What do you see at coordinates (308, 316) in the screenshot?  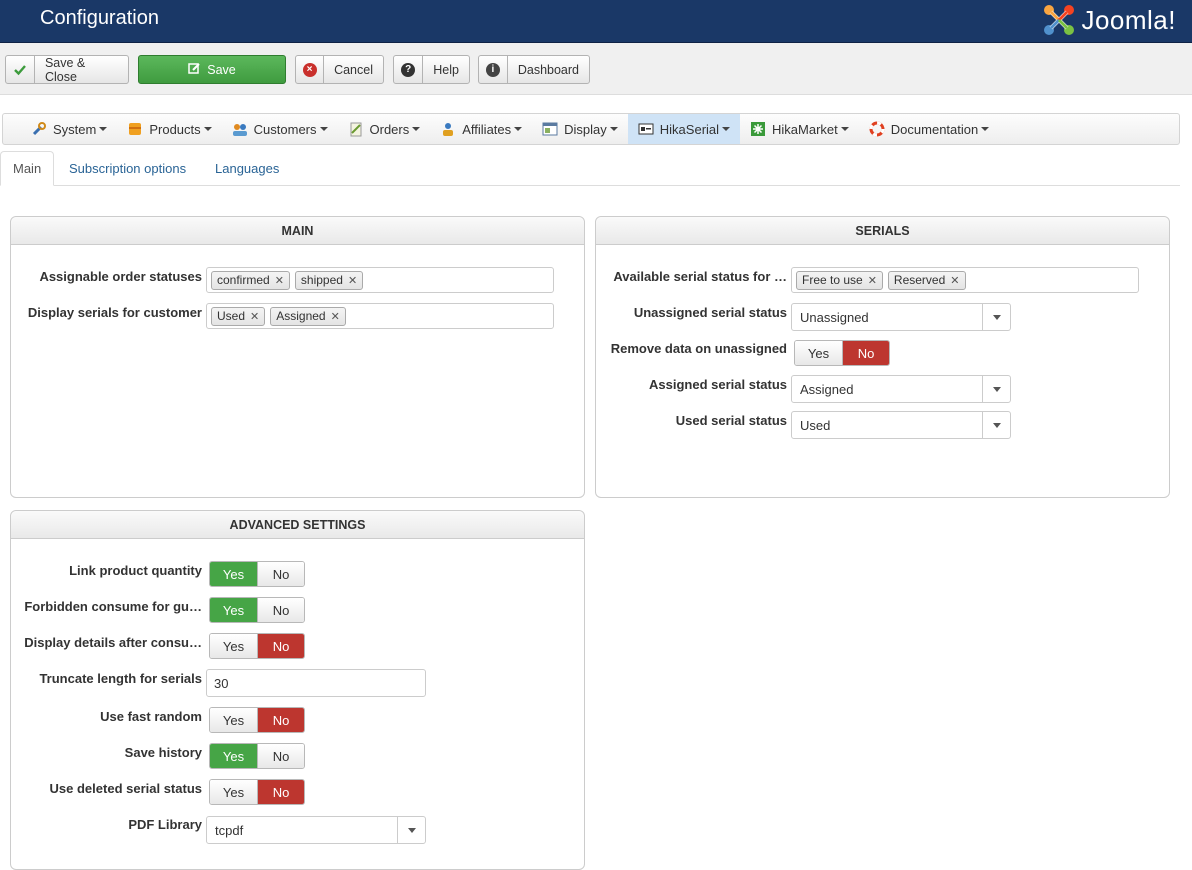 I see `tag-assigned: Assigned ✕` at bounding box center [308, 316].